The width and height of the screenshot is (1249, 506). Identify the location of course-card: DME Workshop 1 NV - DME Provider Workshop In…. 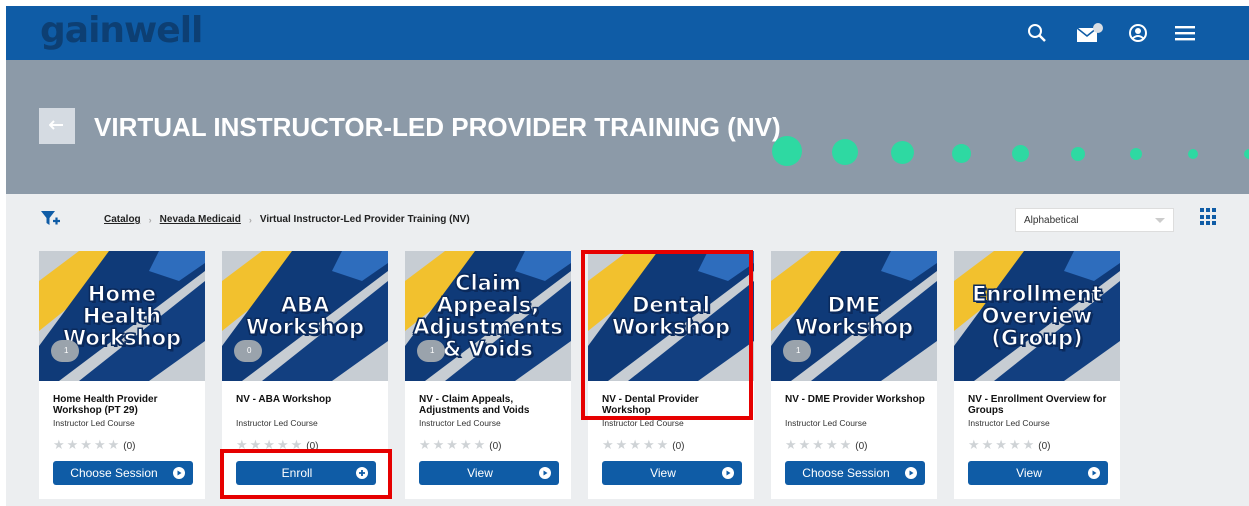
(854, 375).